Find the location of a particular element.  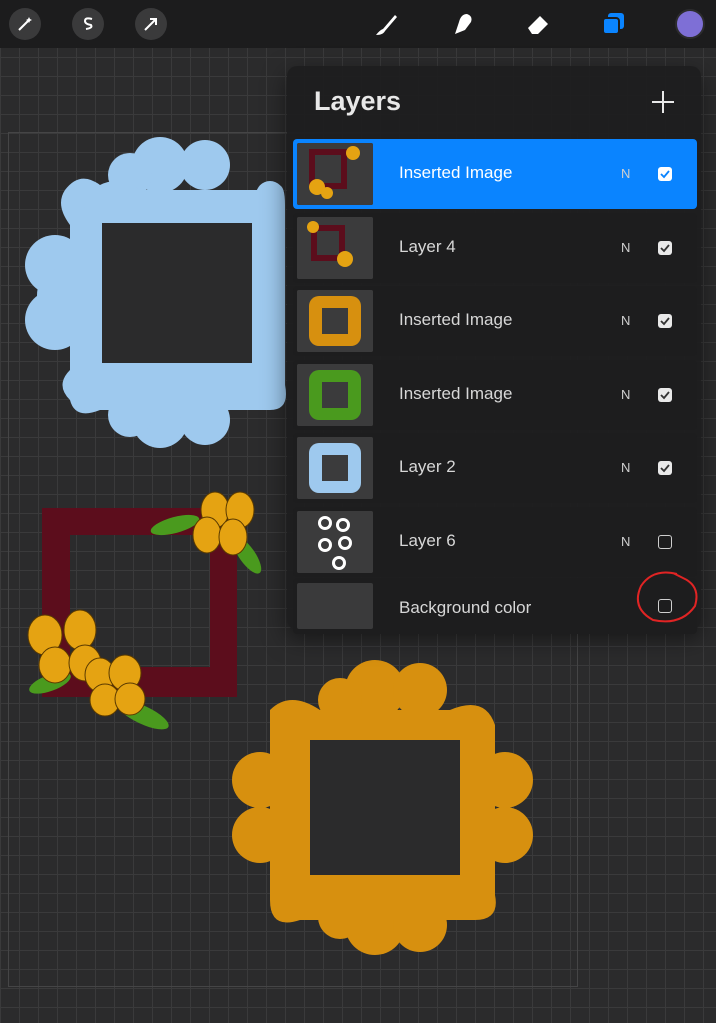

eraser-icon is located at coordinates (538, 24).